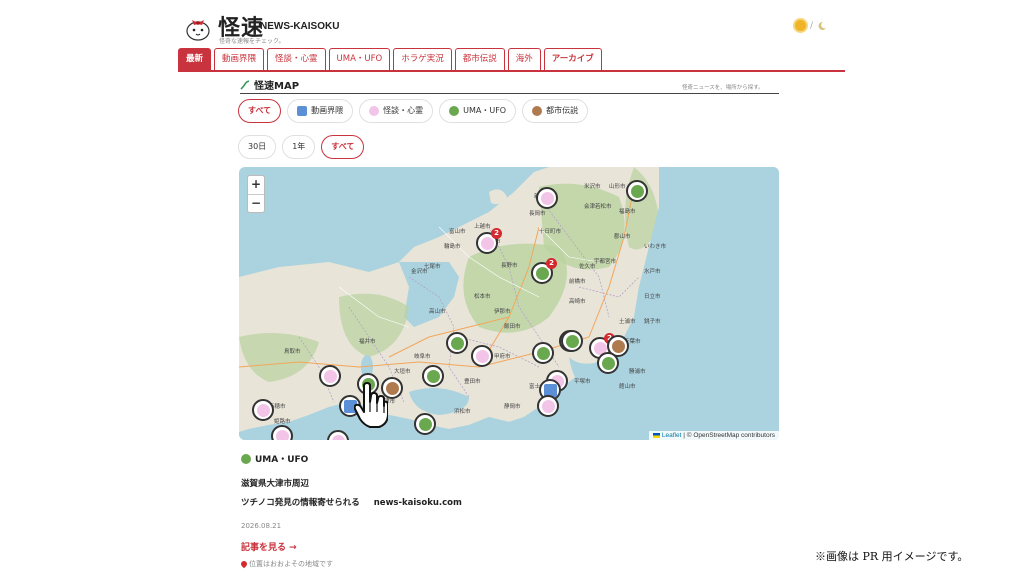 Image resolution: width=1024 pixels, height=576 pixels. Describe the element at coordinates (617, 187) in the screenshot. I see `city-label: 山形市` at that location.